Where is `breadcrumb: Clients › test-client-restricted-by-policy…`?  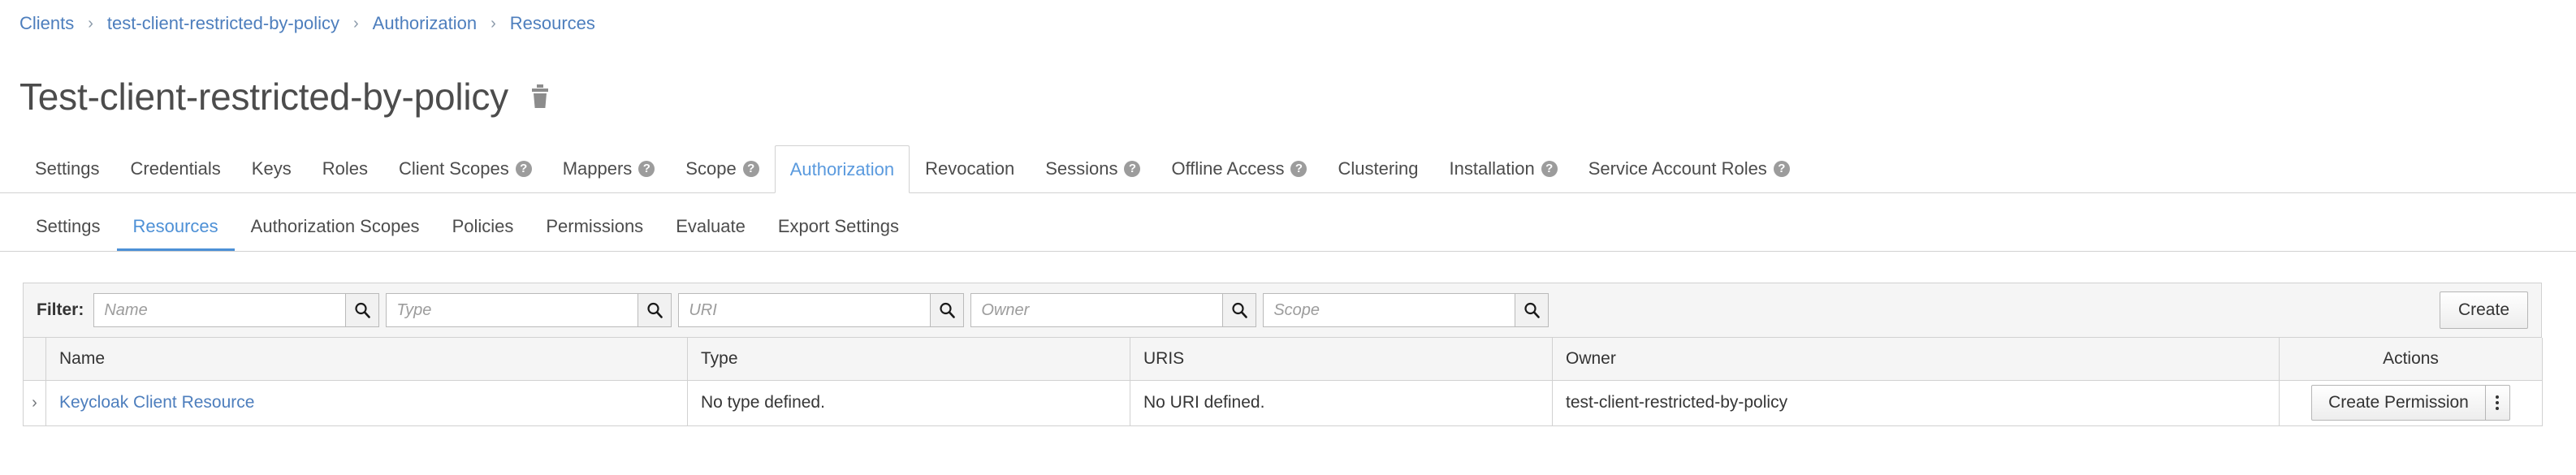 breadcrumb: Clients › test-client-restricted-by-policy… is located at coordinates (307, 23).